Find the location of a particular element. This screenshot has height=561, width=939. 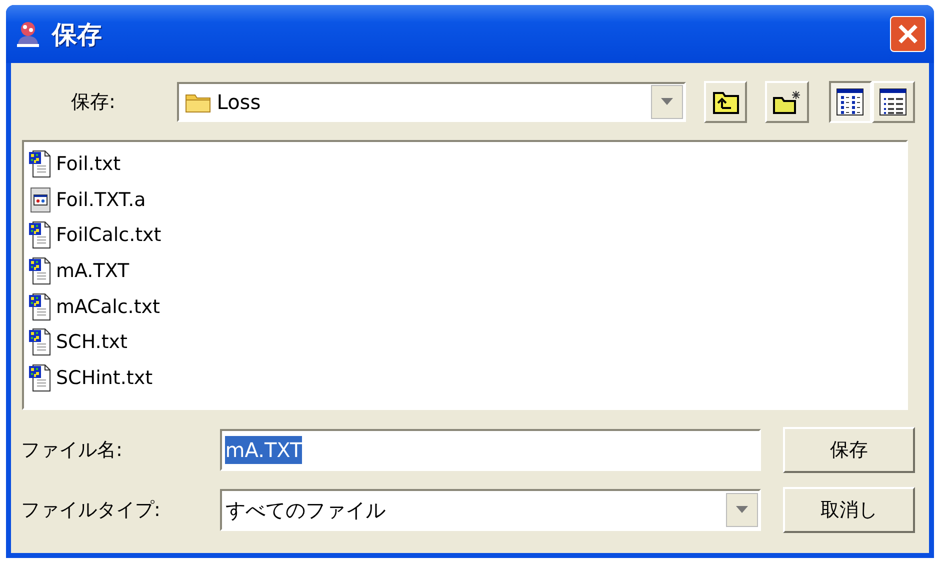

file-item: SCHint.txt is located at coordinates (104, 377).